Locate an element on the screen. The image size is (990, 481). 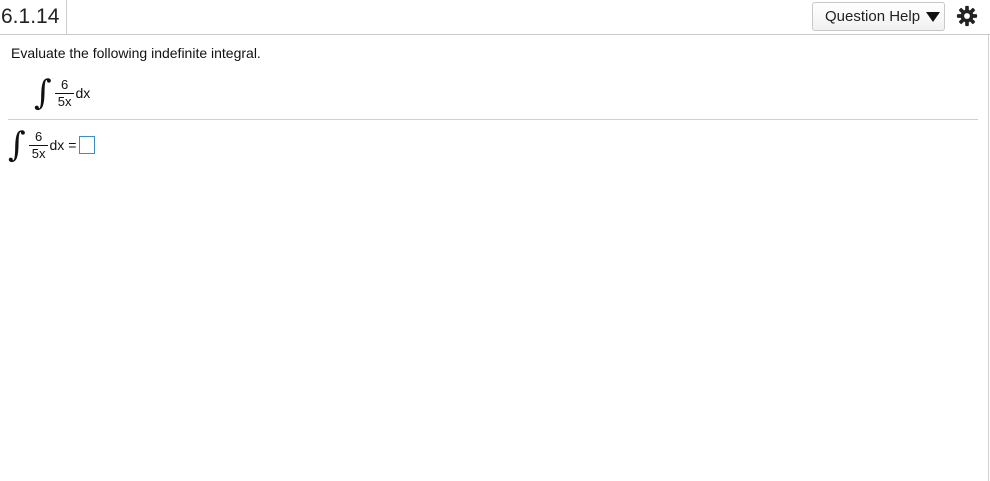
equals-sign: = is located at coordinates (72, 145).